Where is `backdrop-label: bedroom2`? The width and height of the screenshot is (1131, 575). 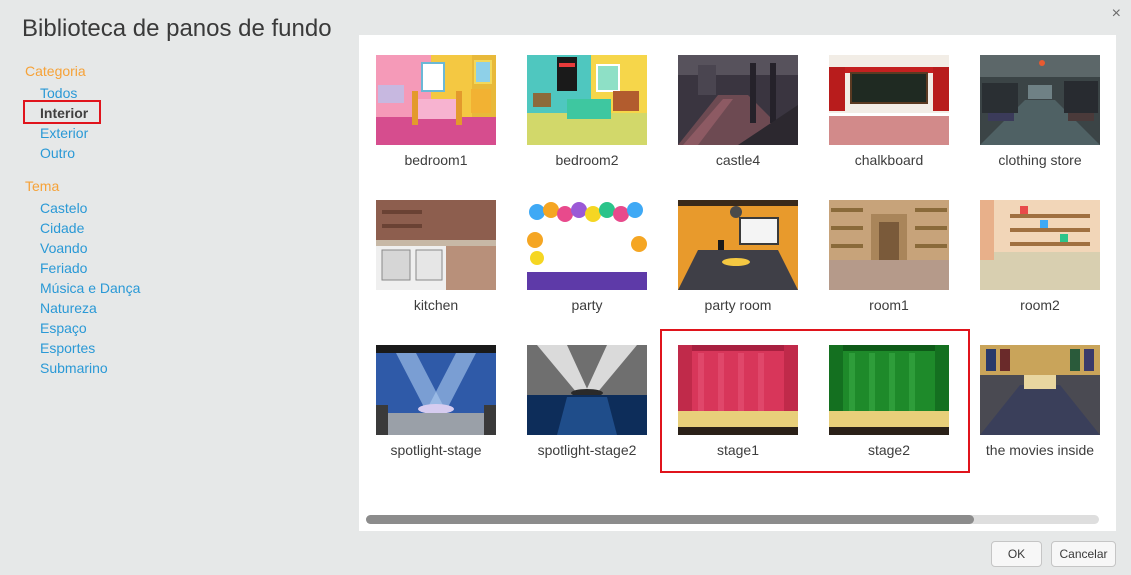 backdrop-label: bedroom2 is located at coordinates (587, 160).